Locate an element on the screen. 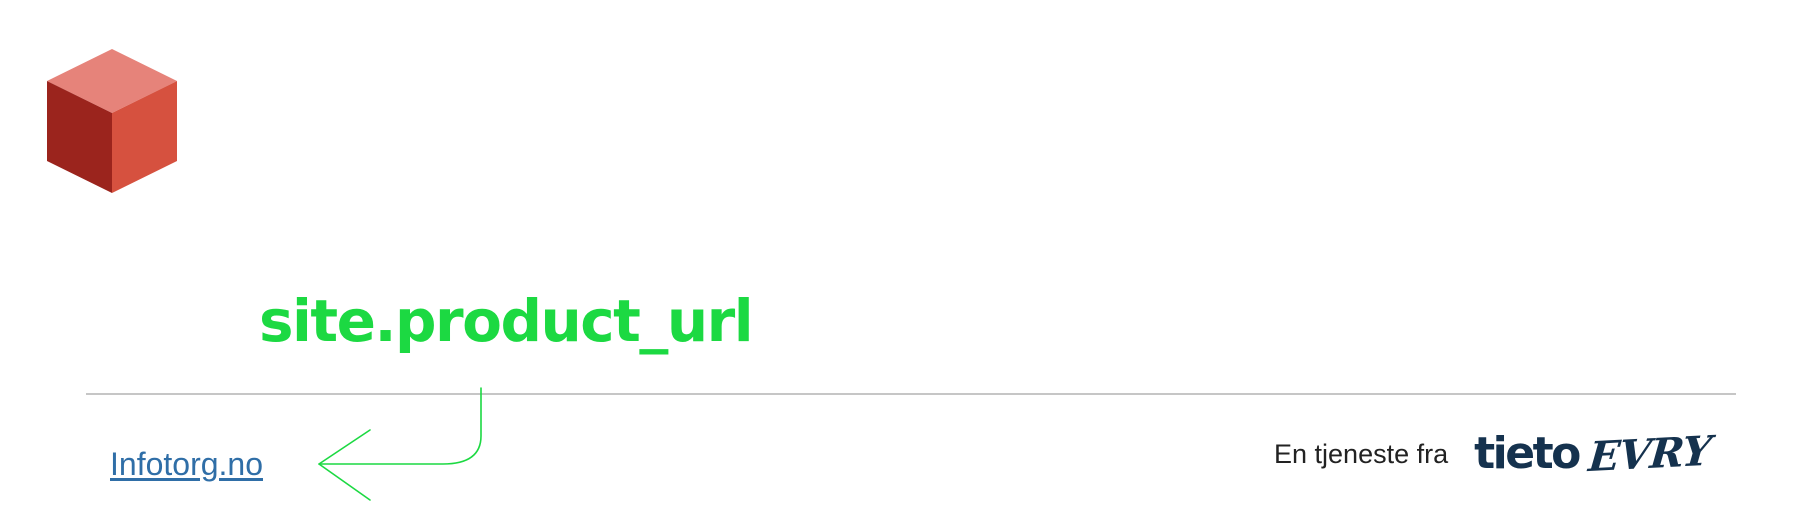 The image size is (1816, 527). arrow-head is located at coordinates (344, 465).